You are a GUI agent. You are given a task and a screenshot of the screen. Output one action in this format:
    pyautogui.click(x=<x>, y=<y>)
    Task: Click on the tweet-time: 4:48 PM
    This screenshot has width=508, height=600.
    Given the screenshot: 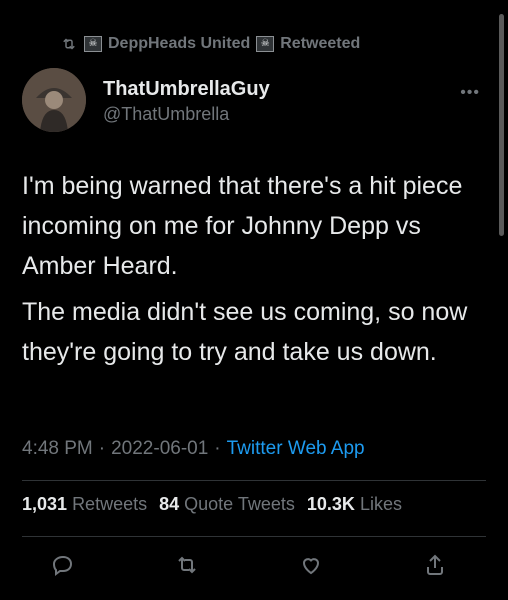 What is the action you would take?
    pyautogui.click(x=57, y=449)
    